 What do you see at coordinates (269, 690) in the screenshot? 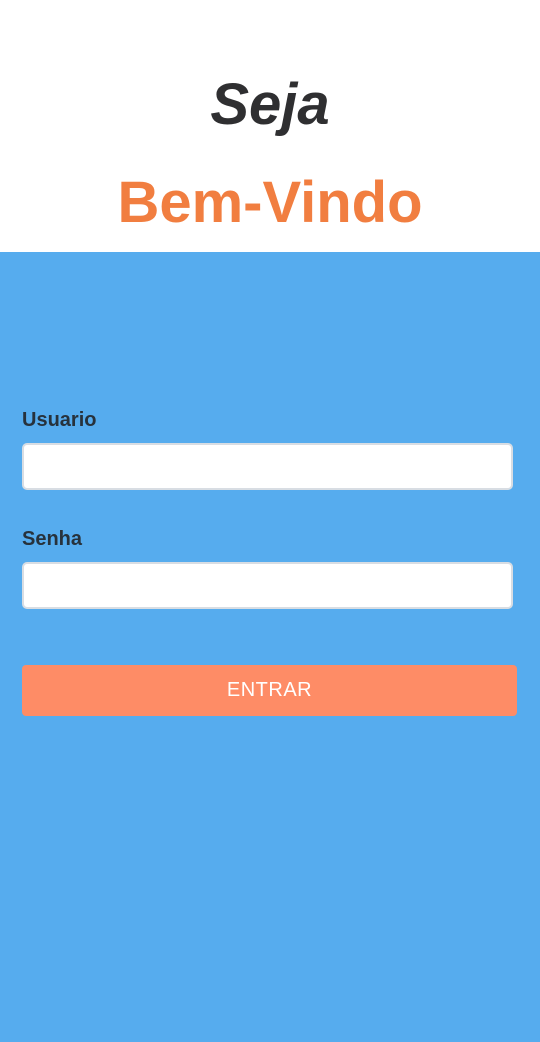
I see `login-button: ENTRAR` at bounding box center [269, 690].